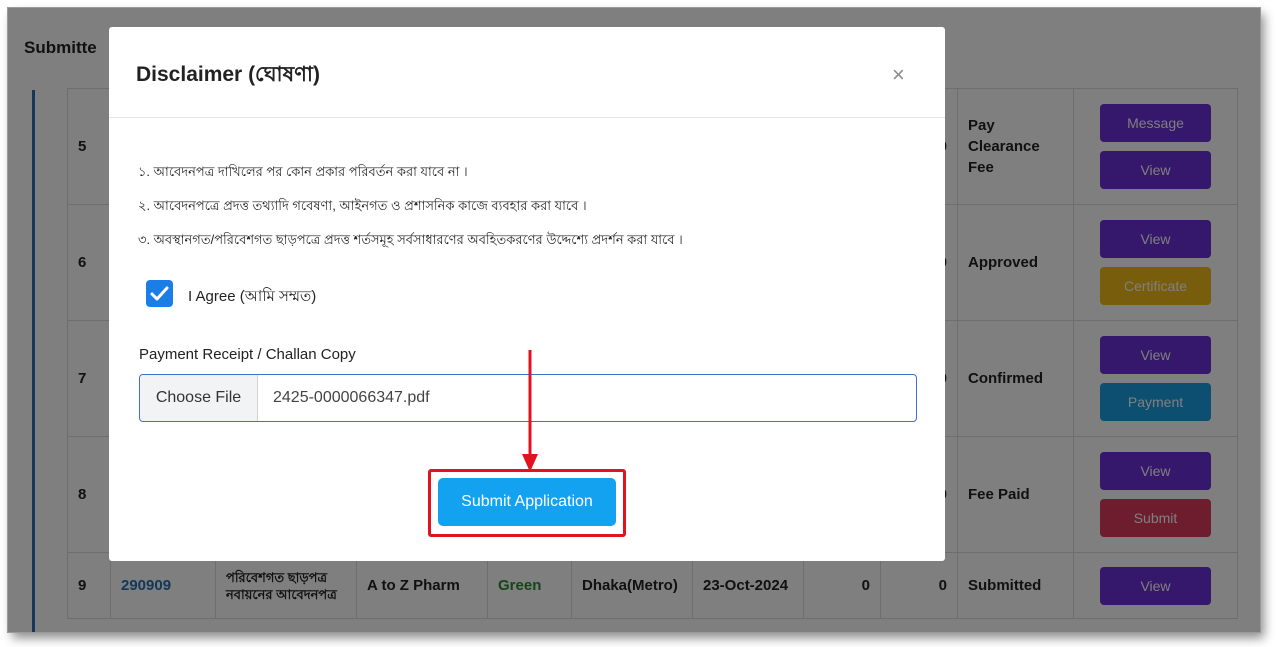 Image resolution: width=1276 pixels, height=647 pixels. I want to click on modal-header-divider, so click(527, 117).